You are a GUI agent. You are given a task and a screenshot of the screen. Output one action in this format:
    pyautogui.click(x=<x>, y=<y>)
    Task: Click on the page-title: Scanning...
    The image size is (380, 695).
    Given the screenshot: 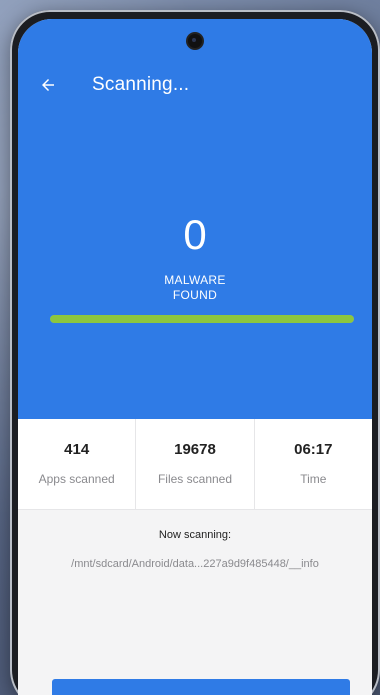 What is the action you would take?
    pyautogui.click(x=141, y=84)
    